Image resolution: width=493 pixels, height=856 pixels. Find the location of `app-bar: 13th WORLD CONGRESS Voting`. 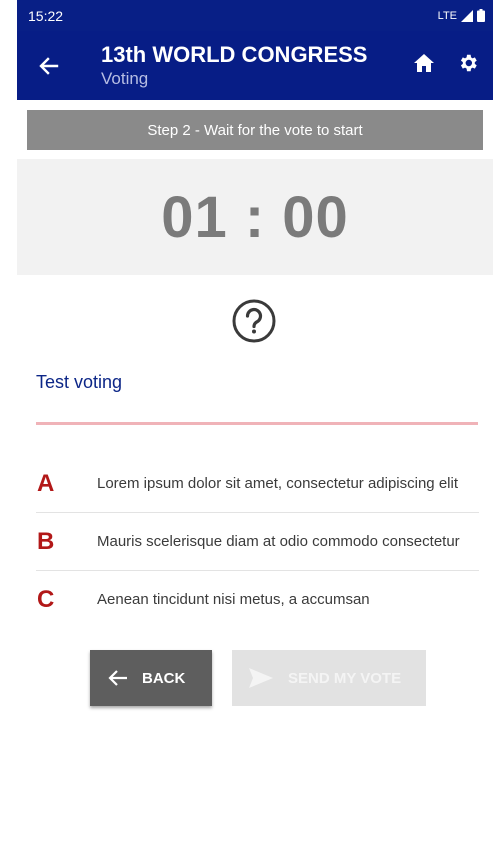

app-bar: 13th WORLD CONGRESS Voting is located at coordinates (255, 65).